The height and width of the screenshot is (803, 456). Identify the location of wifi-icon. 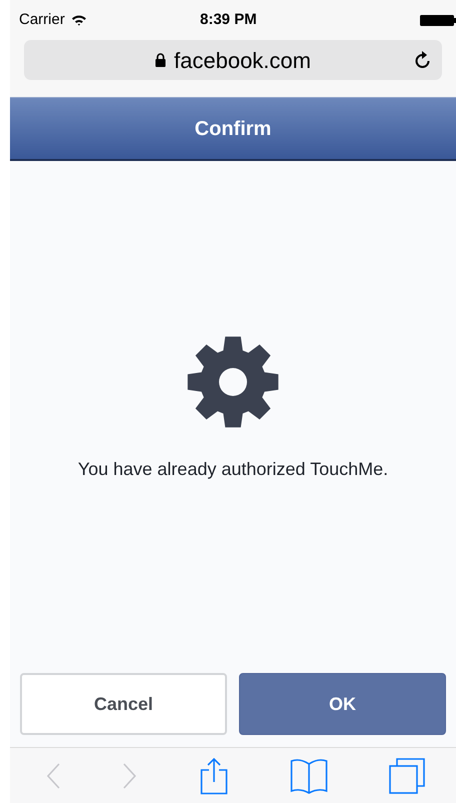
(78, 20).